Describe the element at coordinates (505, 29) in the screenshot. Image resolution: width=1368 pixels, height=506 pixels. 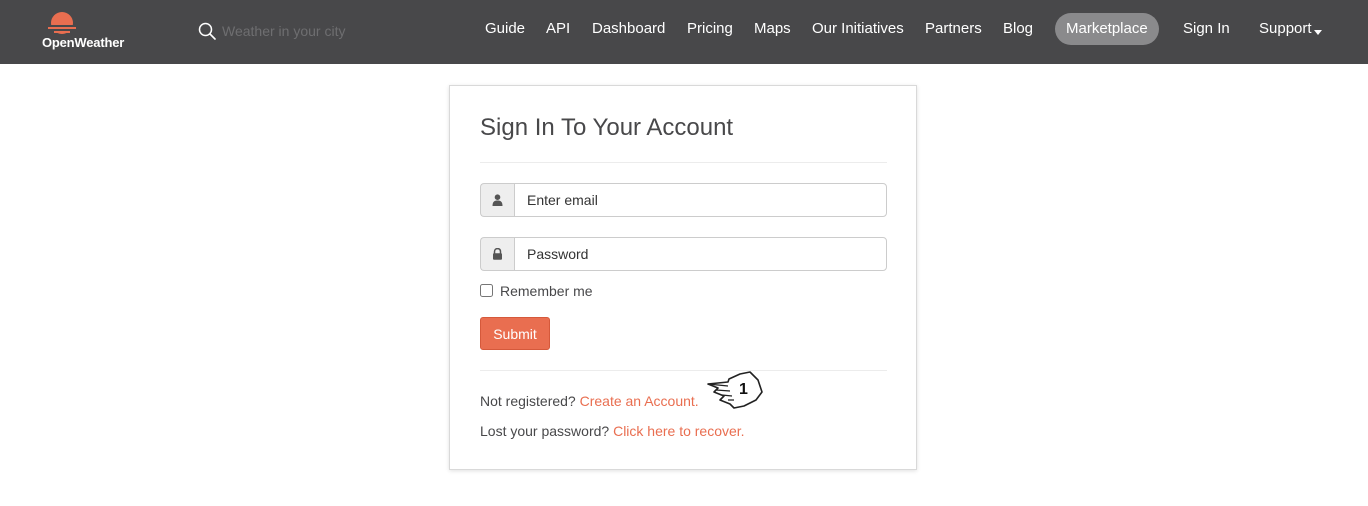
I see `nav-guide: Guide` at that location.